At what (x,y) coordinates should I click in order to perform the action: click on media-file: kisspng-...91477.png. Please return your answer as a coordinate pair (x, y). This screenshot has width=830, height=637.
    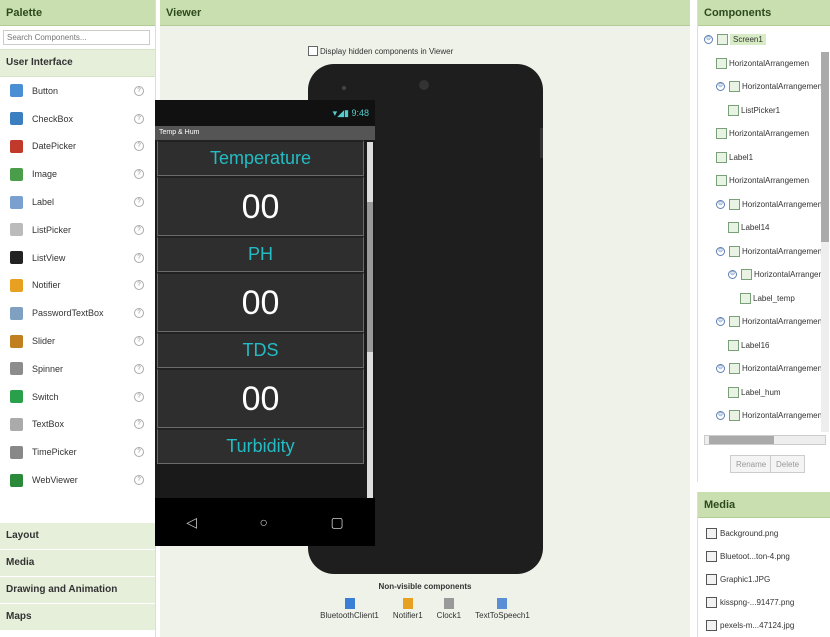
    Looking at the image, I should click on (764, 602).